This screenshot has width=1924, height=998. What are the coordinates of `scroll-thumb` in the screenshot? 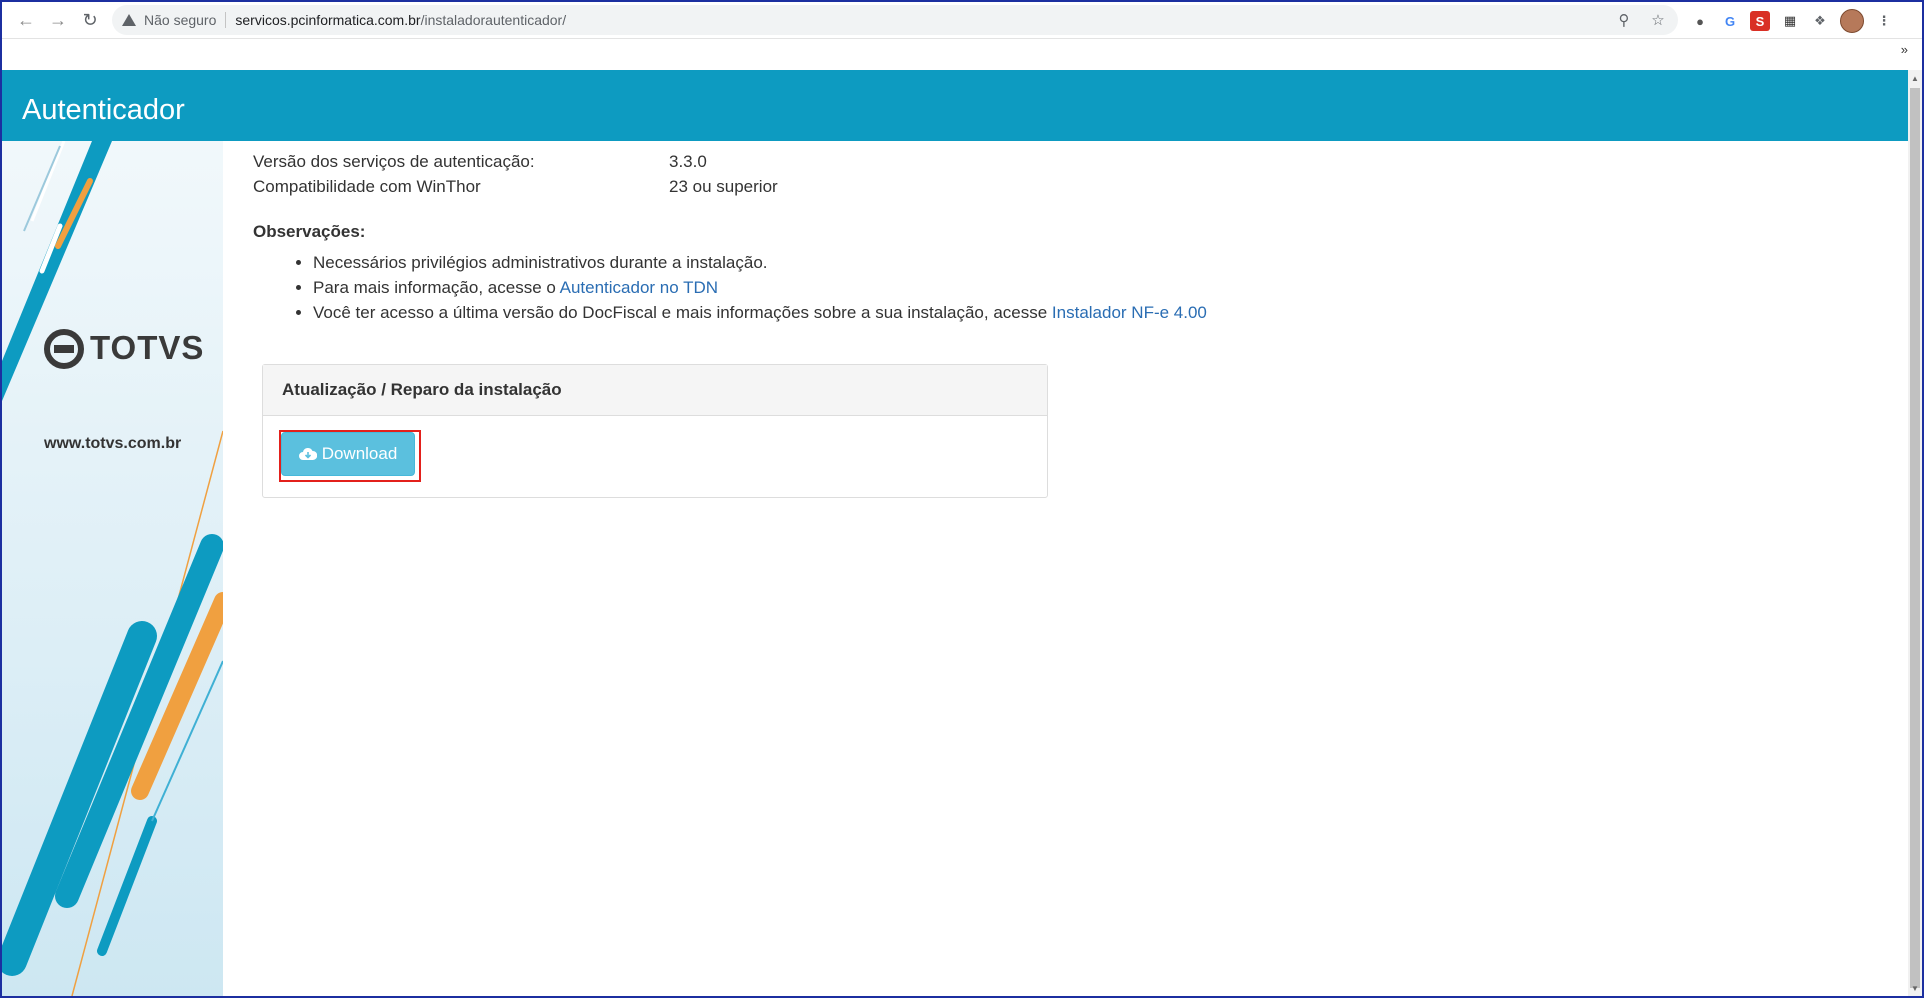 It's located at (1915, 538).